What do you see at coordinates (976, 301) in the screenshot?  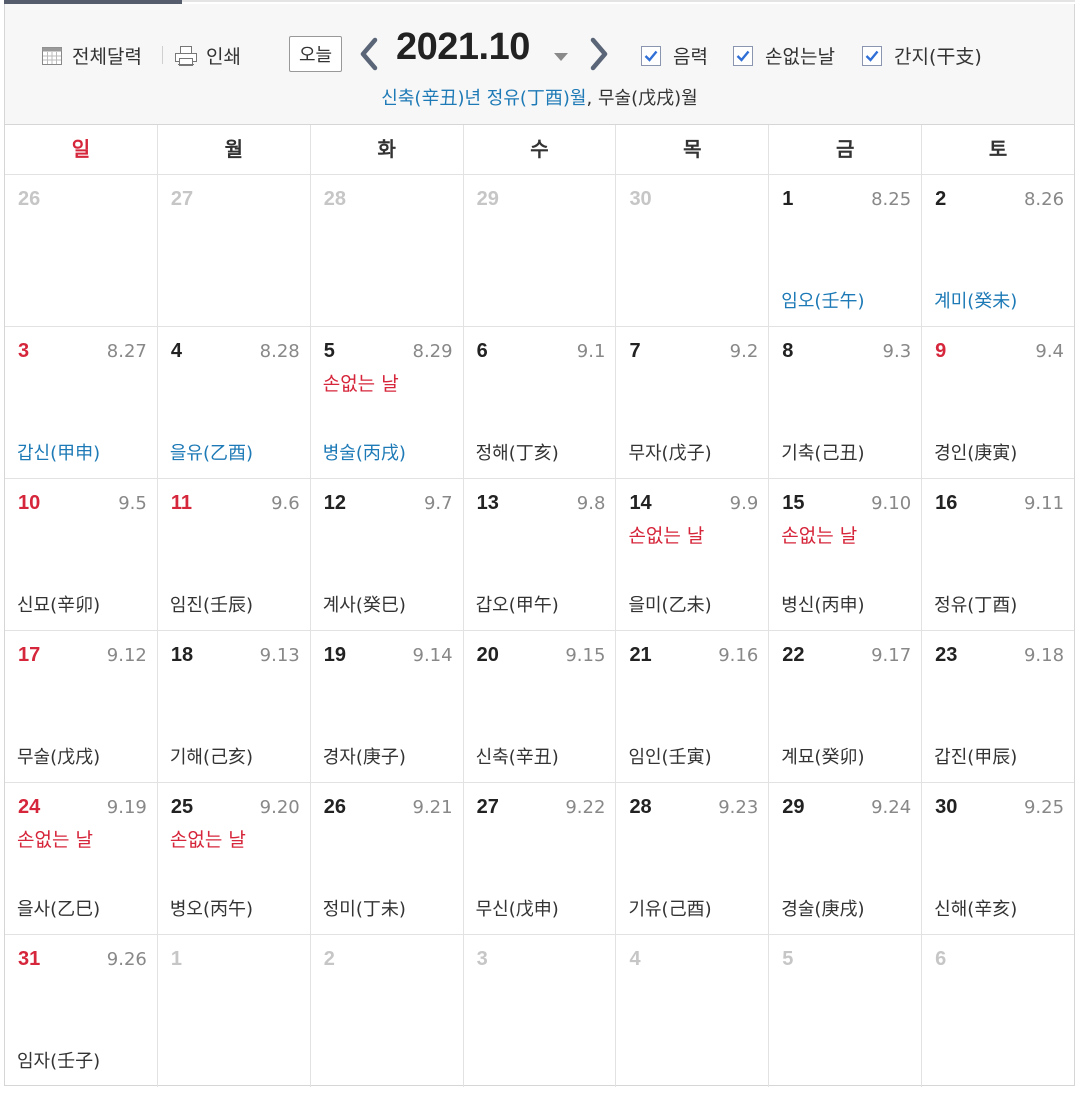 I see `day-ganji: 계미(癸未)` at bounding box center [976, 301].